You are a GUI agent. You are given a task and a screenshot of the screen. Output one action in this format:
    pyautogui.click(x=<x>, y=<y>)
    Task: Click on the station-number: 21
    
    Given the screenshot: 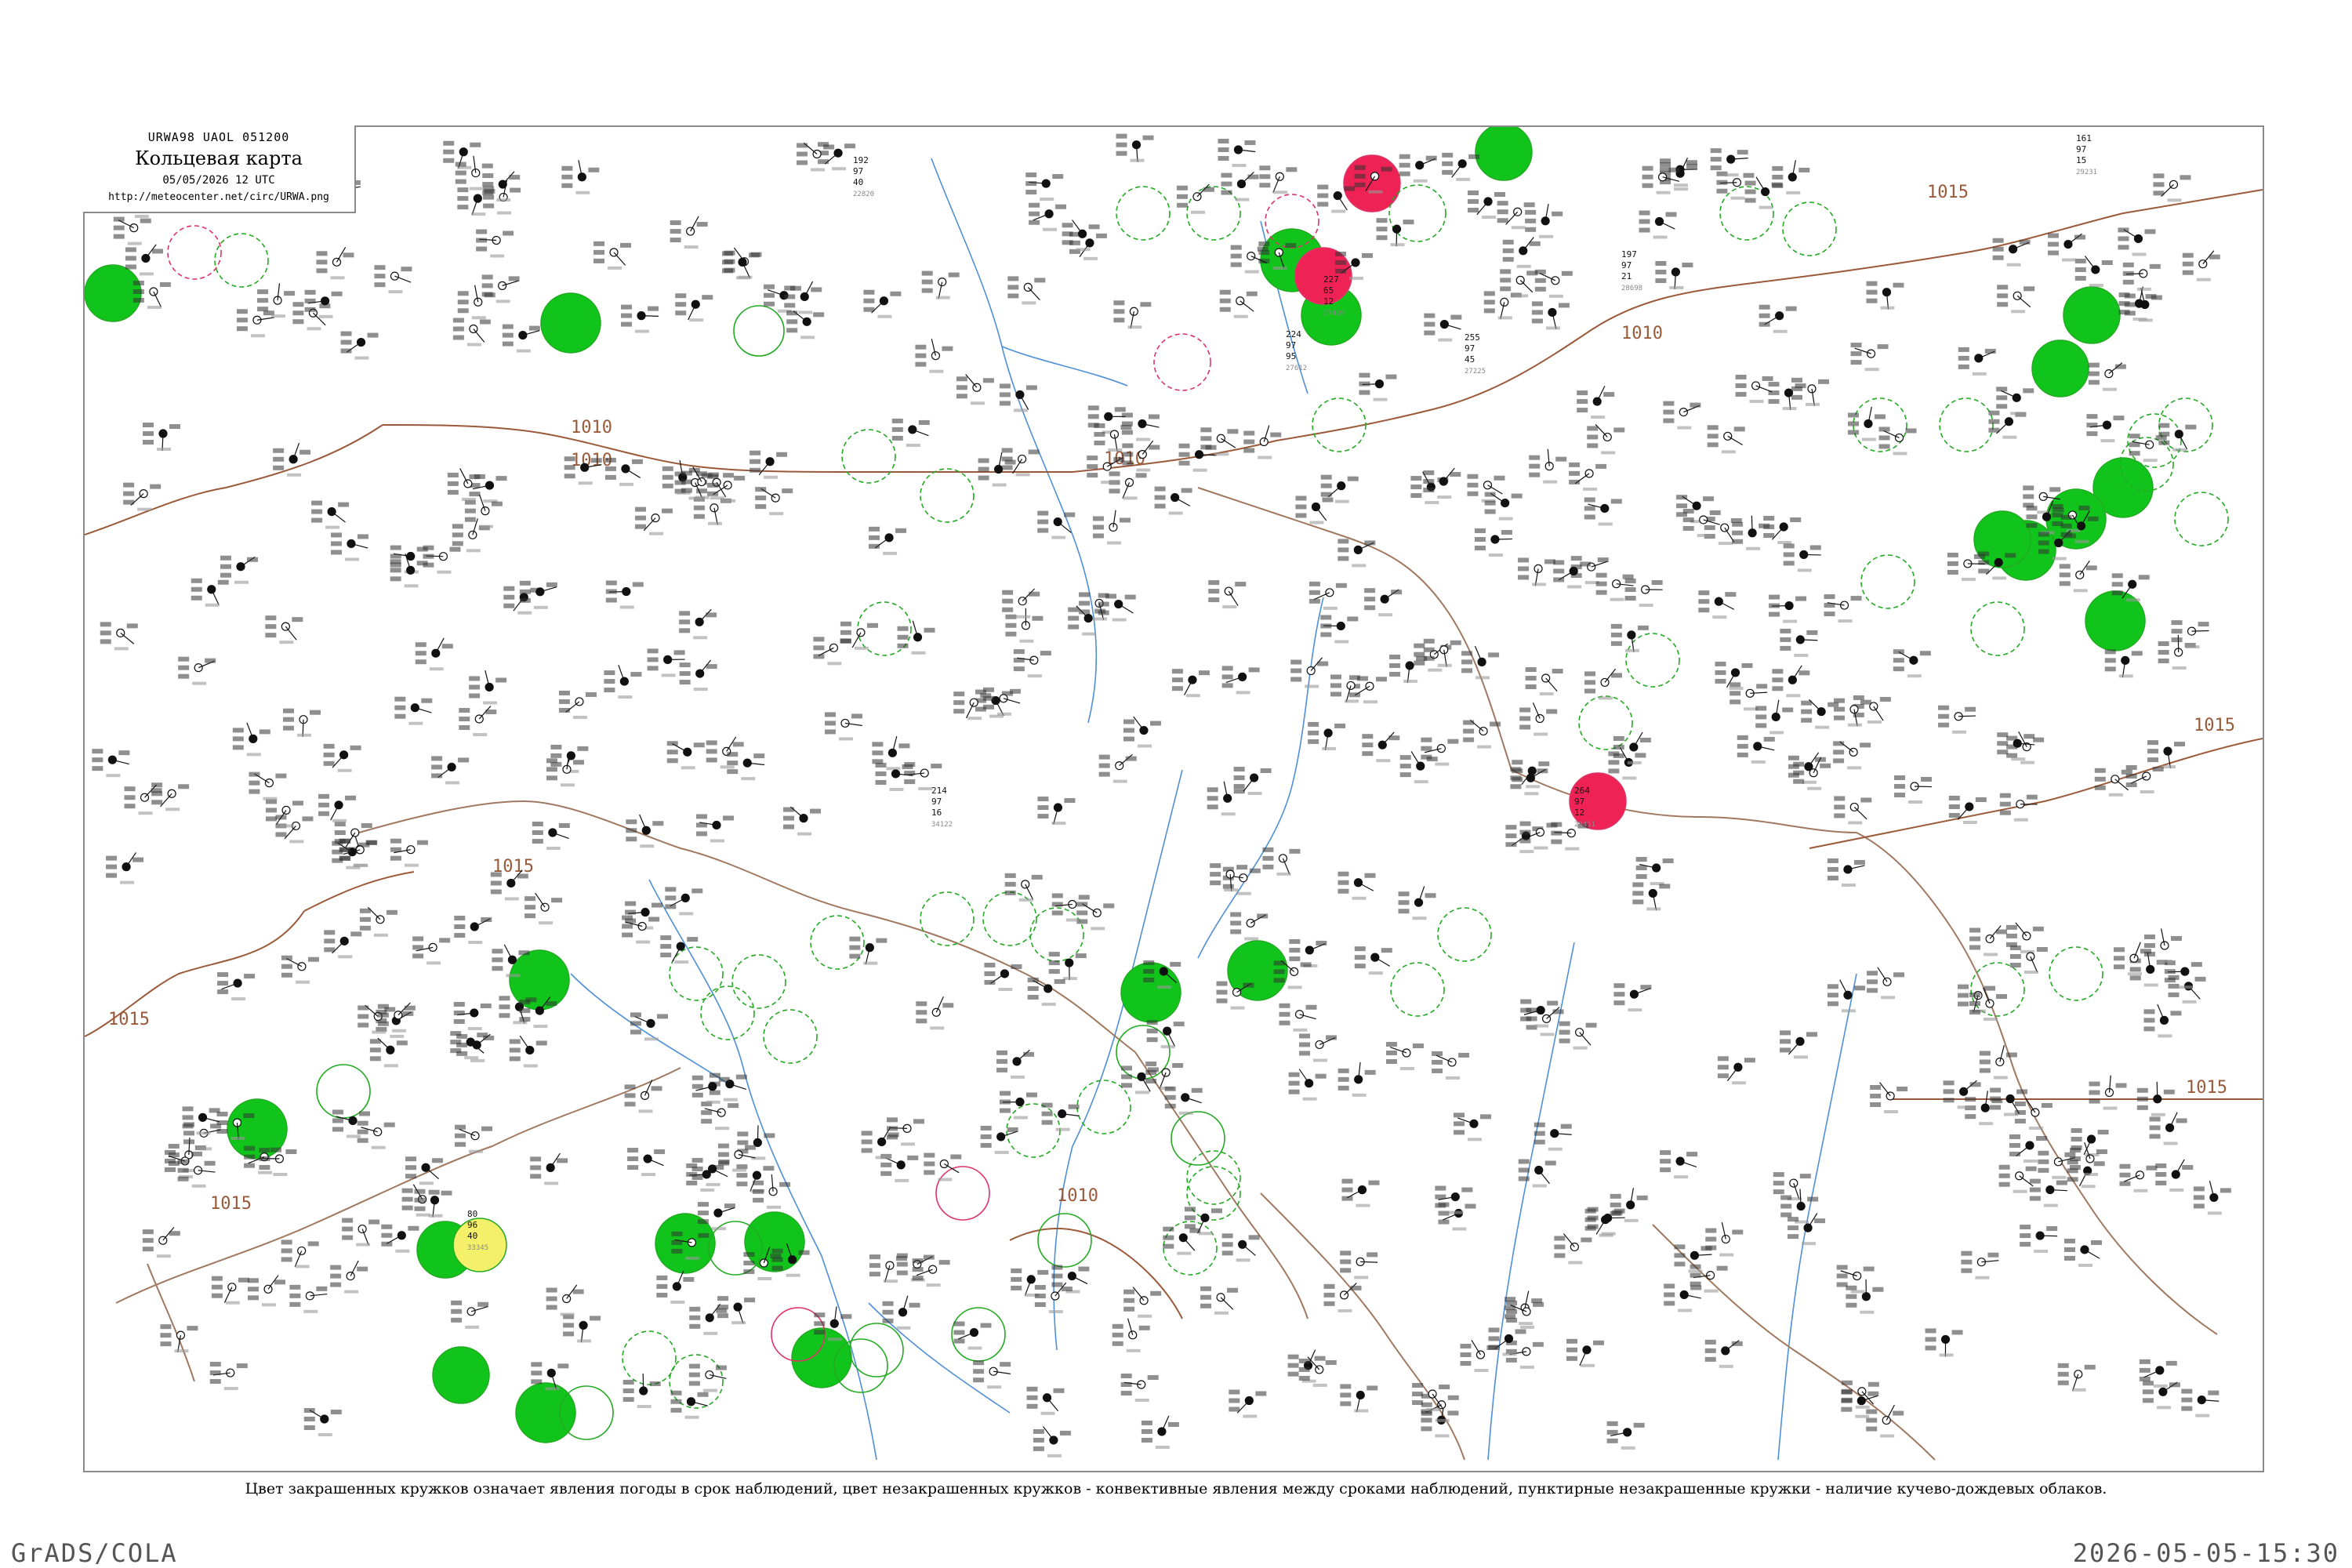 What is the action you would take?
    pyautogui.click(x=1626, y=276)
    